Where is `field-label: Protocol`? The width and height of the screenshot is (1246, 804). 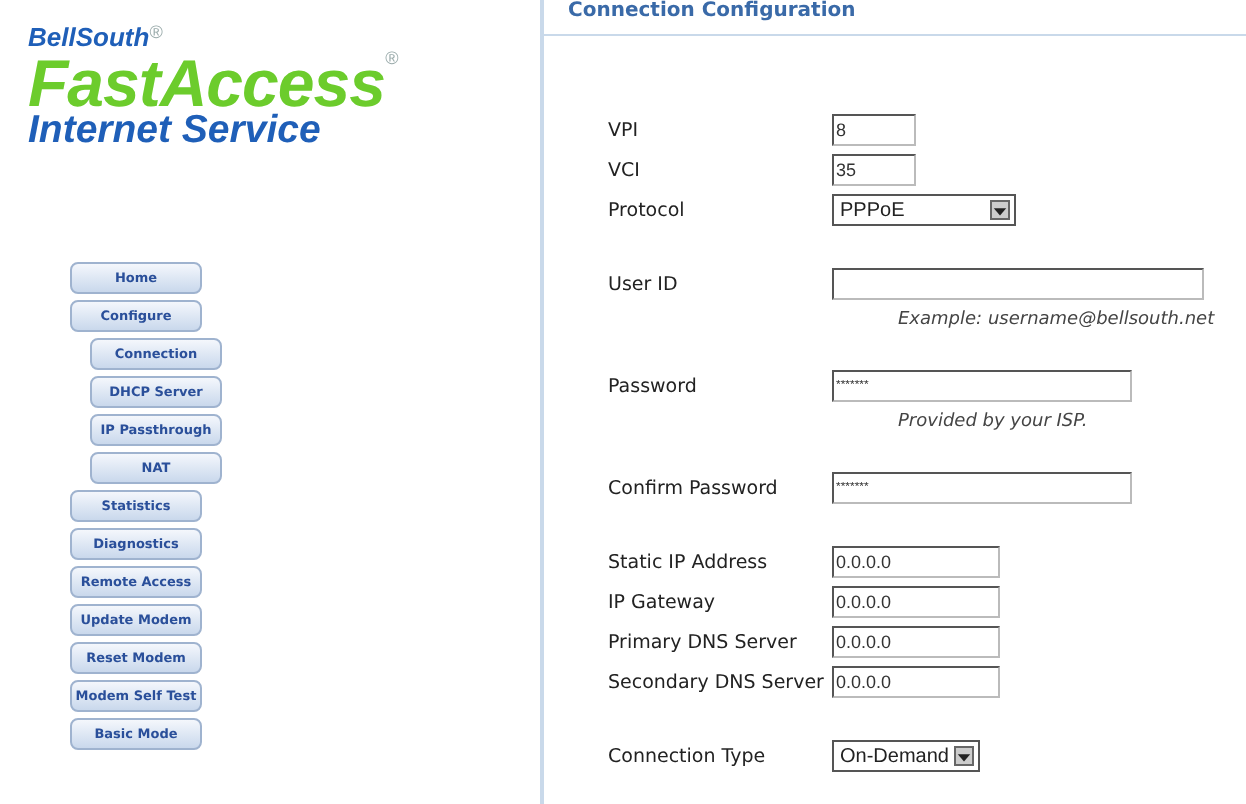
field-label: Protocol is located at coordinates (647, 210).